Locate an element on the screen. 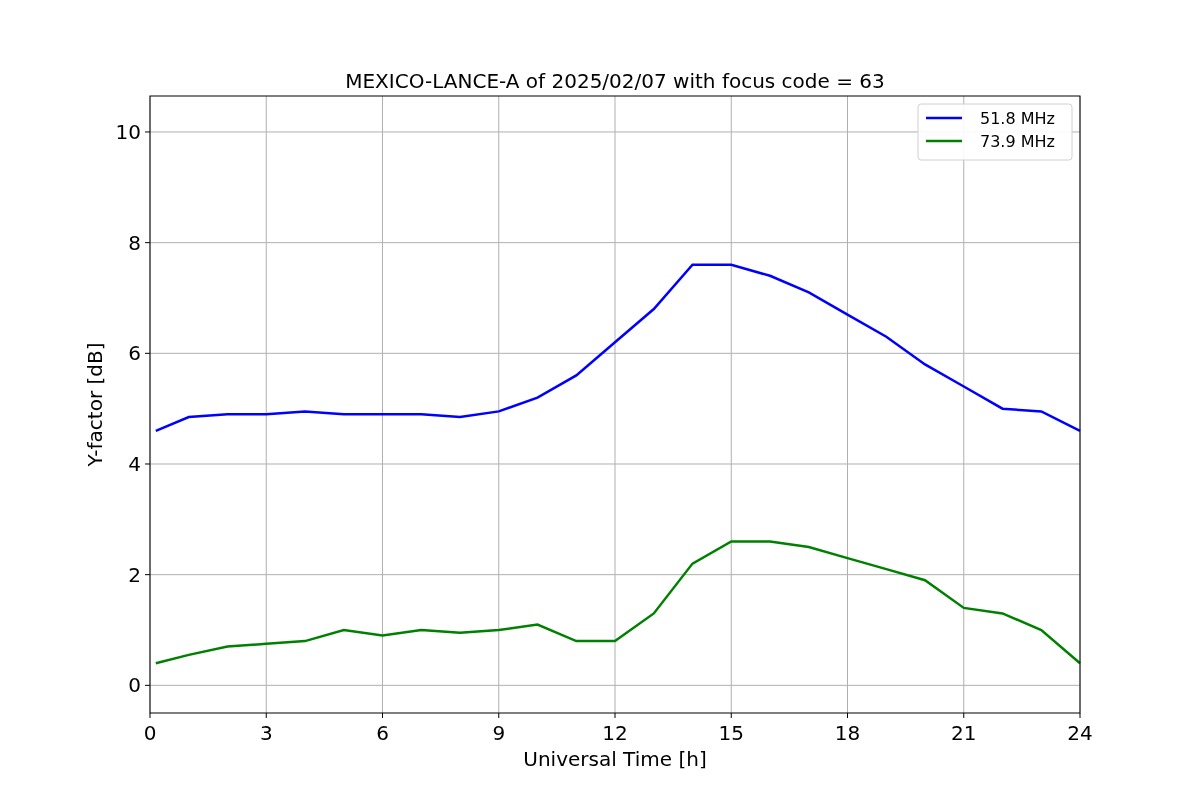  axis-label: Y-factor [dB] is located at coordinates (95, 404).